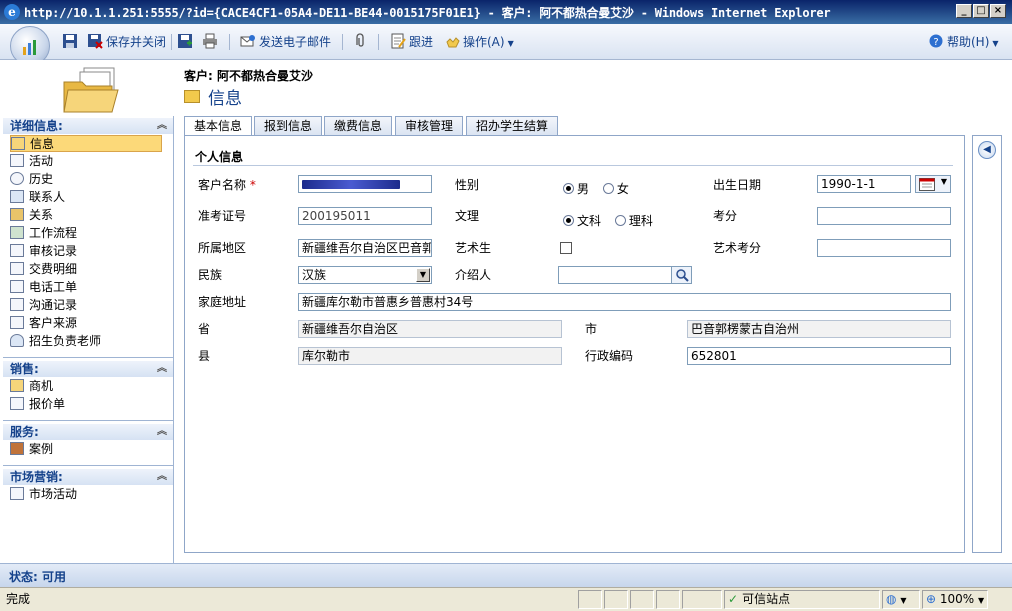 Image resolution: width=1012 pixels, height=611 pixels. Describe the element at coordinates (365, 248) in the screenshot. I see `region-field: 新疆维吾尔自治区巴音郭` at that location.